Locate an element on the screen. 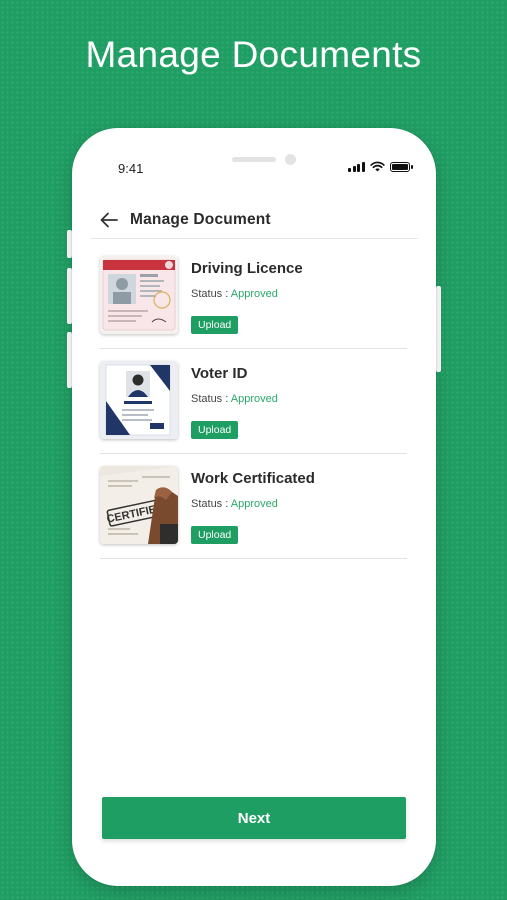 The image size is (507, 900). screen-title: Manage Document is located at coordinates (200, 219).